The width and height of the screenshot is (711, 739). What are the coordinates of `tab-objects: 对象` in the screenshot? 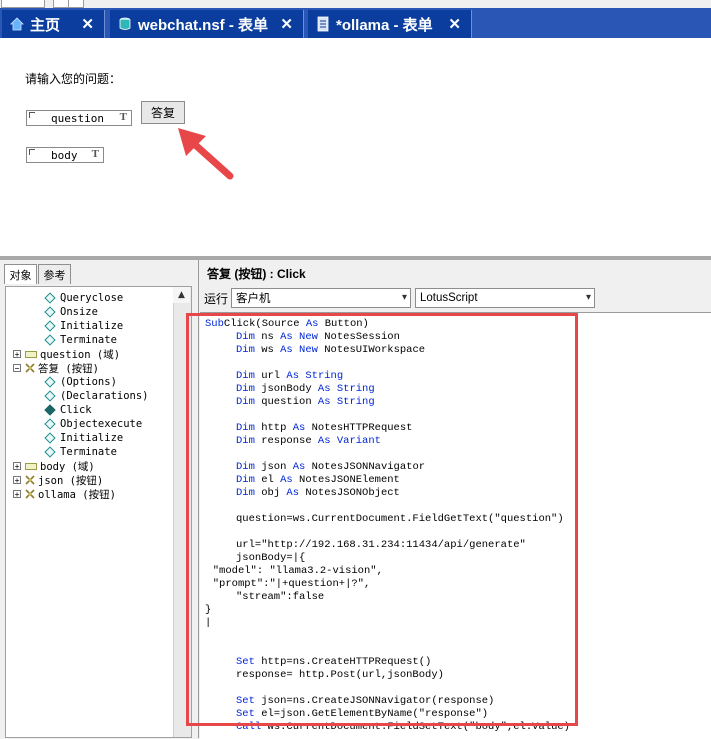 It's located at (20, 274).